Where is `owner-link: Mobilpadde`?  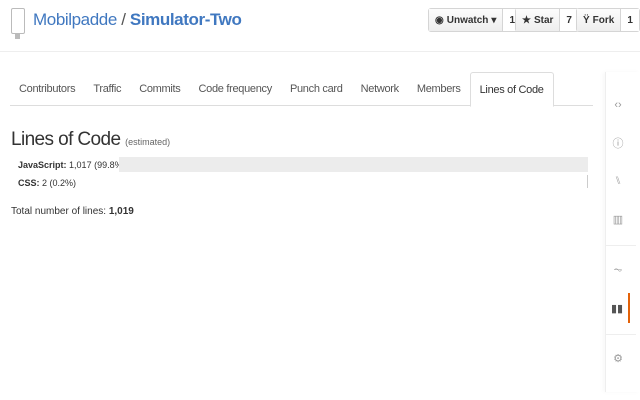
owner-link: Mobilpadde is located at coordinates (75, 19).